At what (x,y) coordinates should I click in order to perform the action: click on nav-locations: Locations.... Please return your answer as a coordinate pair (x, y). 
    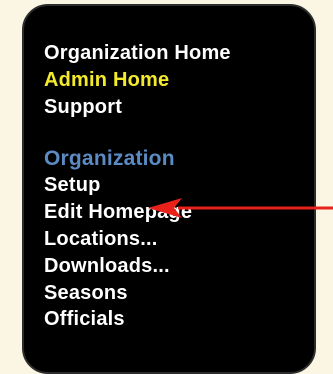
    Looking at the image, I should click on (174, 239).